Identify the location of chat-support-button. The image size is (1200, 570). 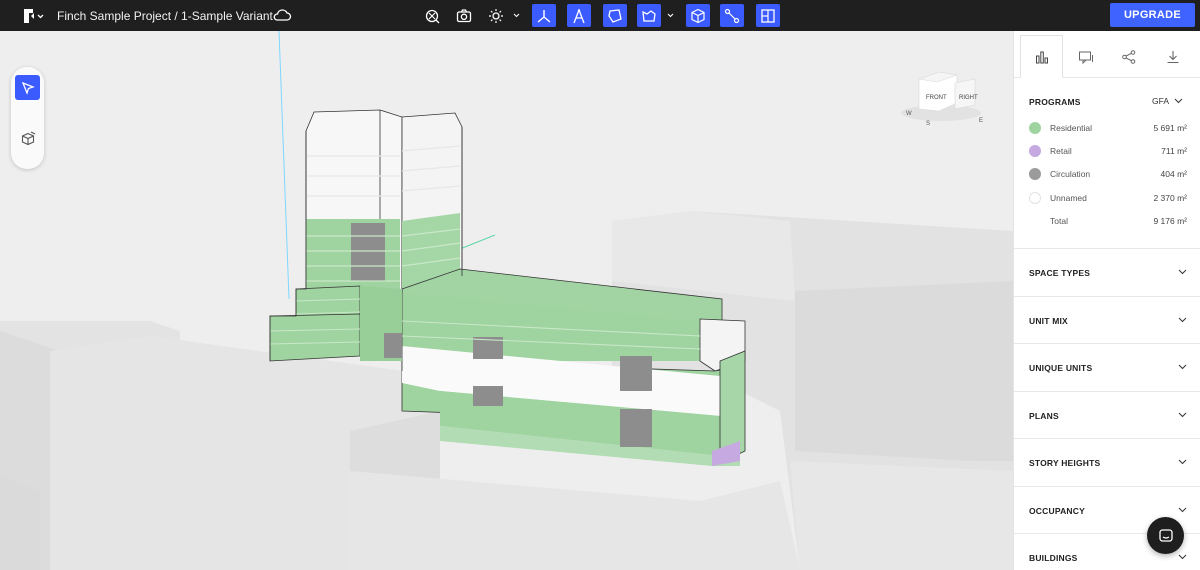
(1165, 535).